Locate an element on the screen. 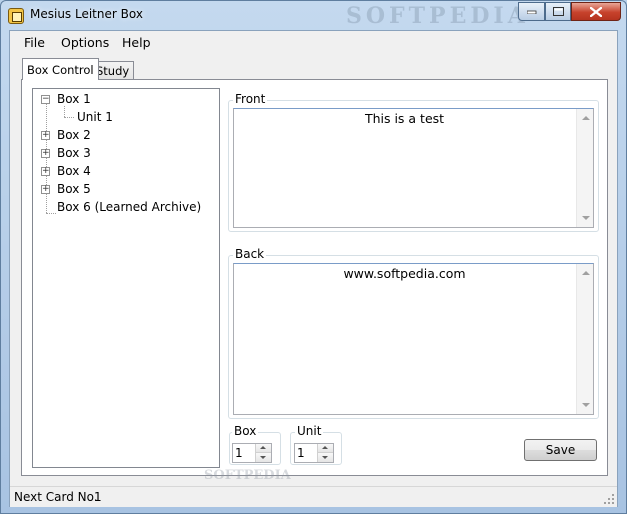  tree-item-label: Box 1 is located at coordinates (74, 99).